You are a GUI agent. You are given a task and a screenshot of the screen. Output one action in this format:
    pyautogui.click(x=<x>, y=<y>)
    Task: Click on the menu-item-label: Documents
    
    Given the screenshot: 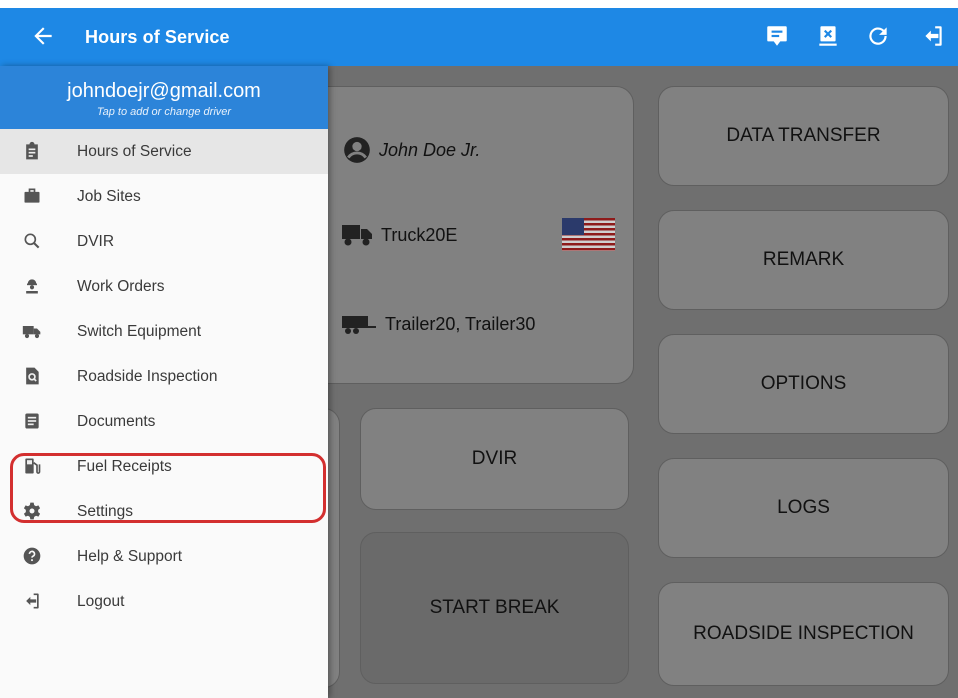 What is the action you would take?
    pyautogui.click(x=116, y=421)
    